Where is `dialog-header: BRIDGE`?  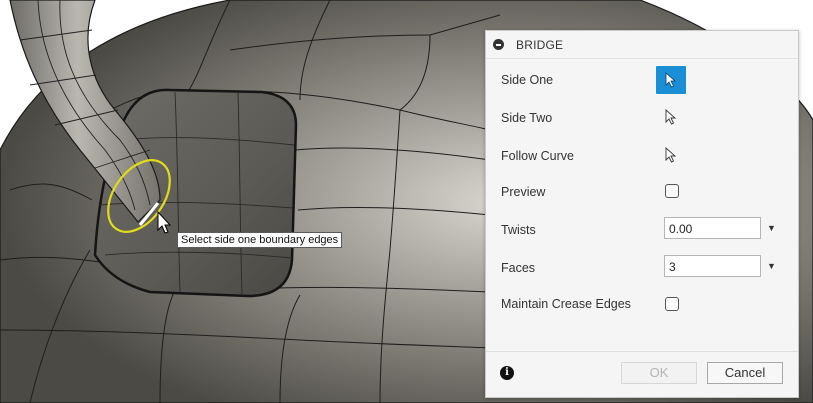
dialog-header: BRIDGE is located at coordinates (642, 45).